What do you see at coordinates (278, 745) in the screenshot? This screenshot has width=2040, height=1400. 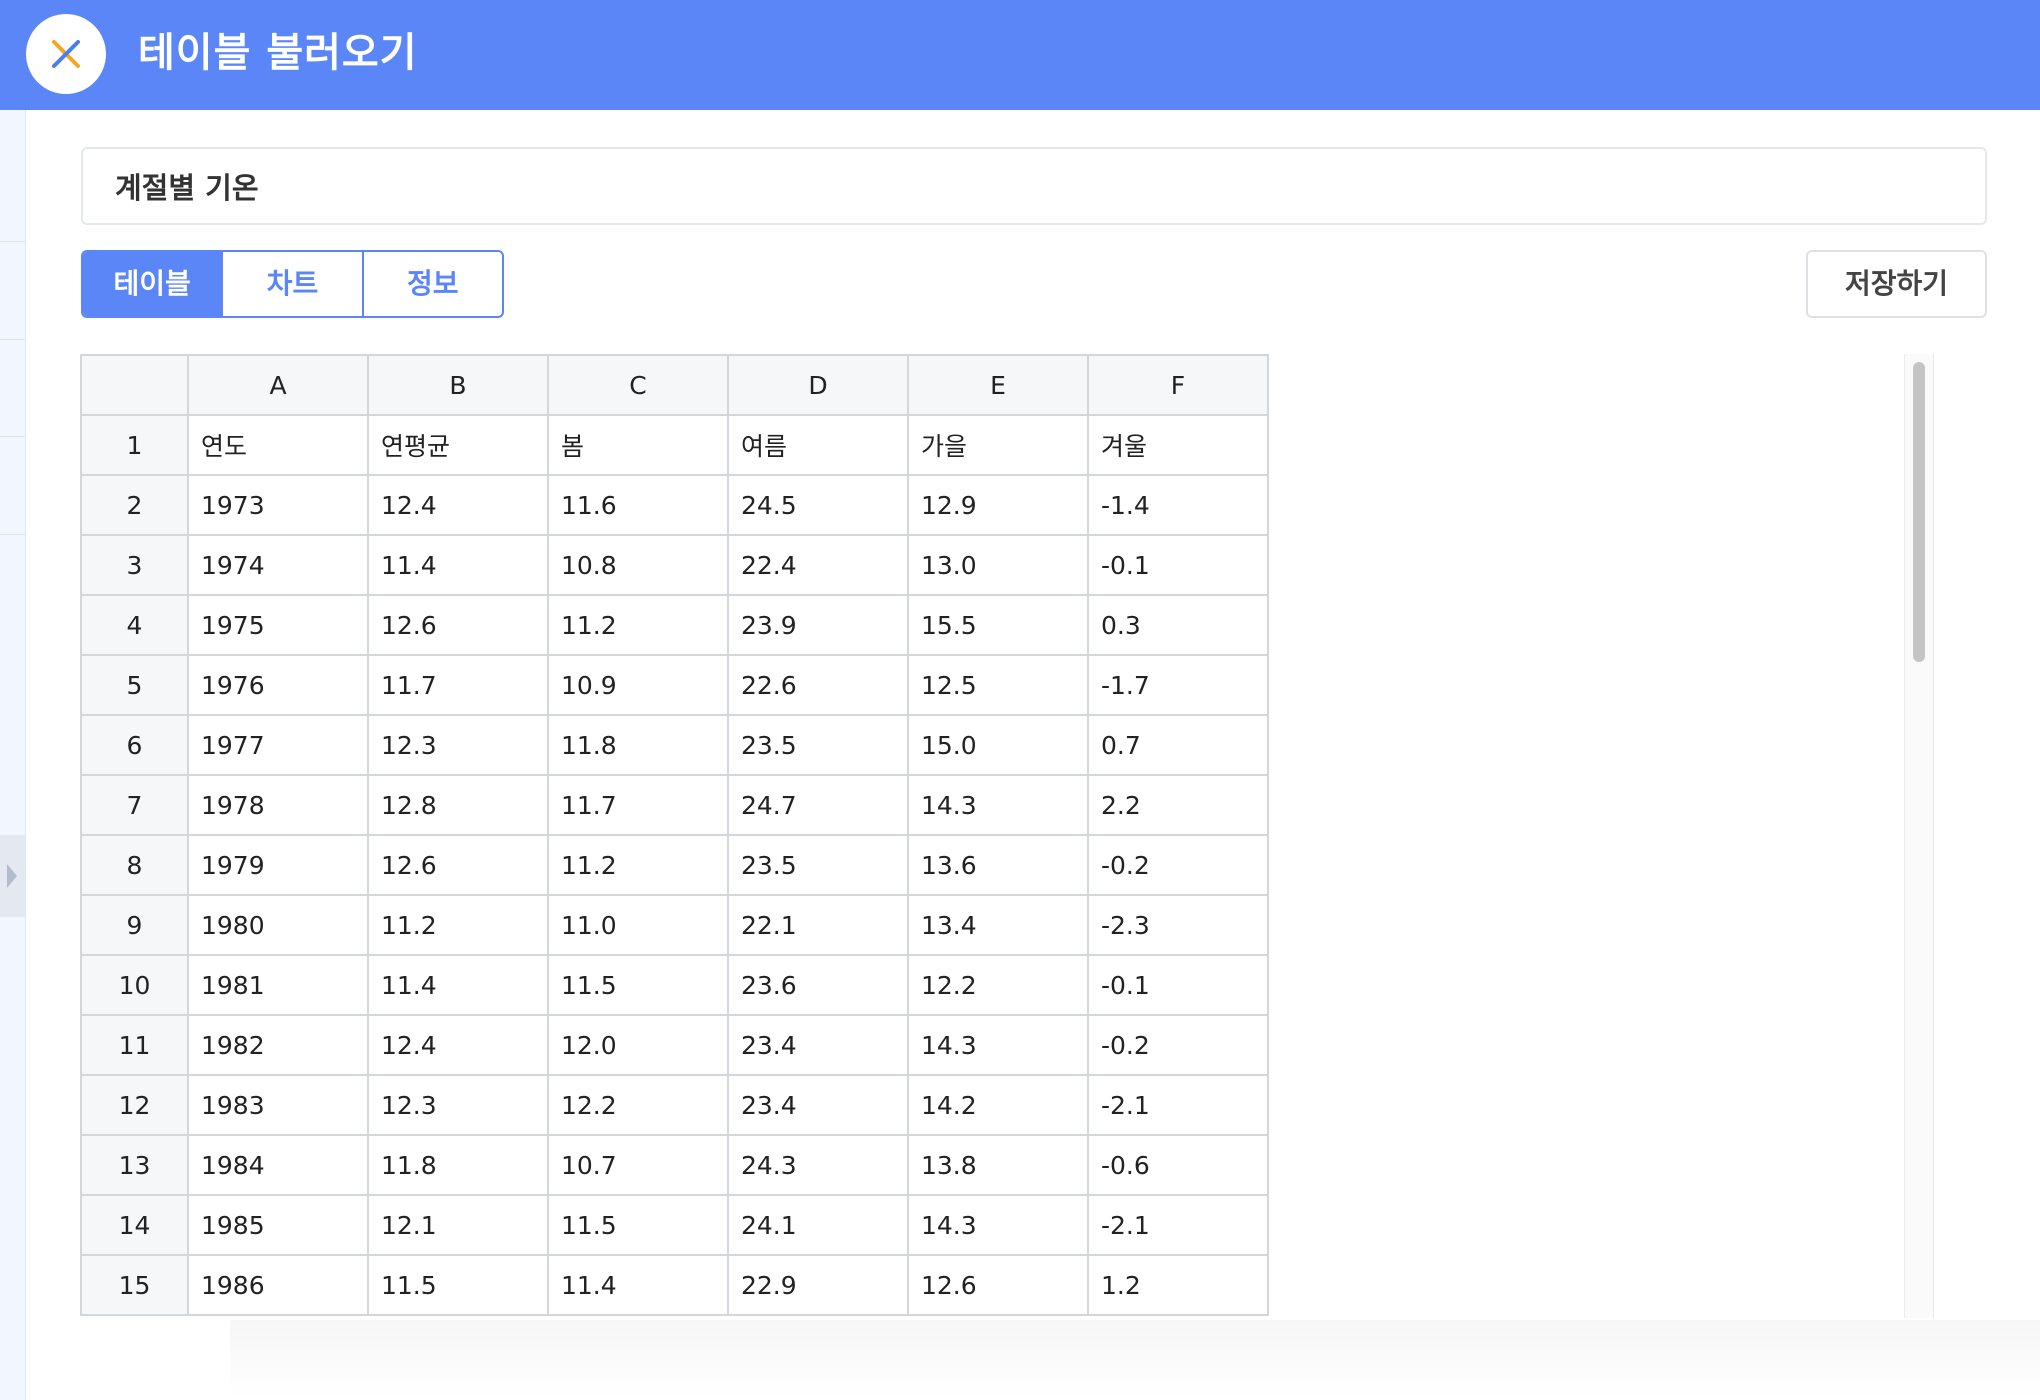 I see `grid-cell: 1977` at bounding box center [278, 745].